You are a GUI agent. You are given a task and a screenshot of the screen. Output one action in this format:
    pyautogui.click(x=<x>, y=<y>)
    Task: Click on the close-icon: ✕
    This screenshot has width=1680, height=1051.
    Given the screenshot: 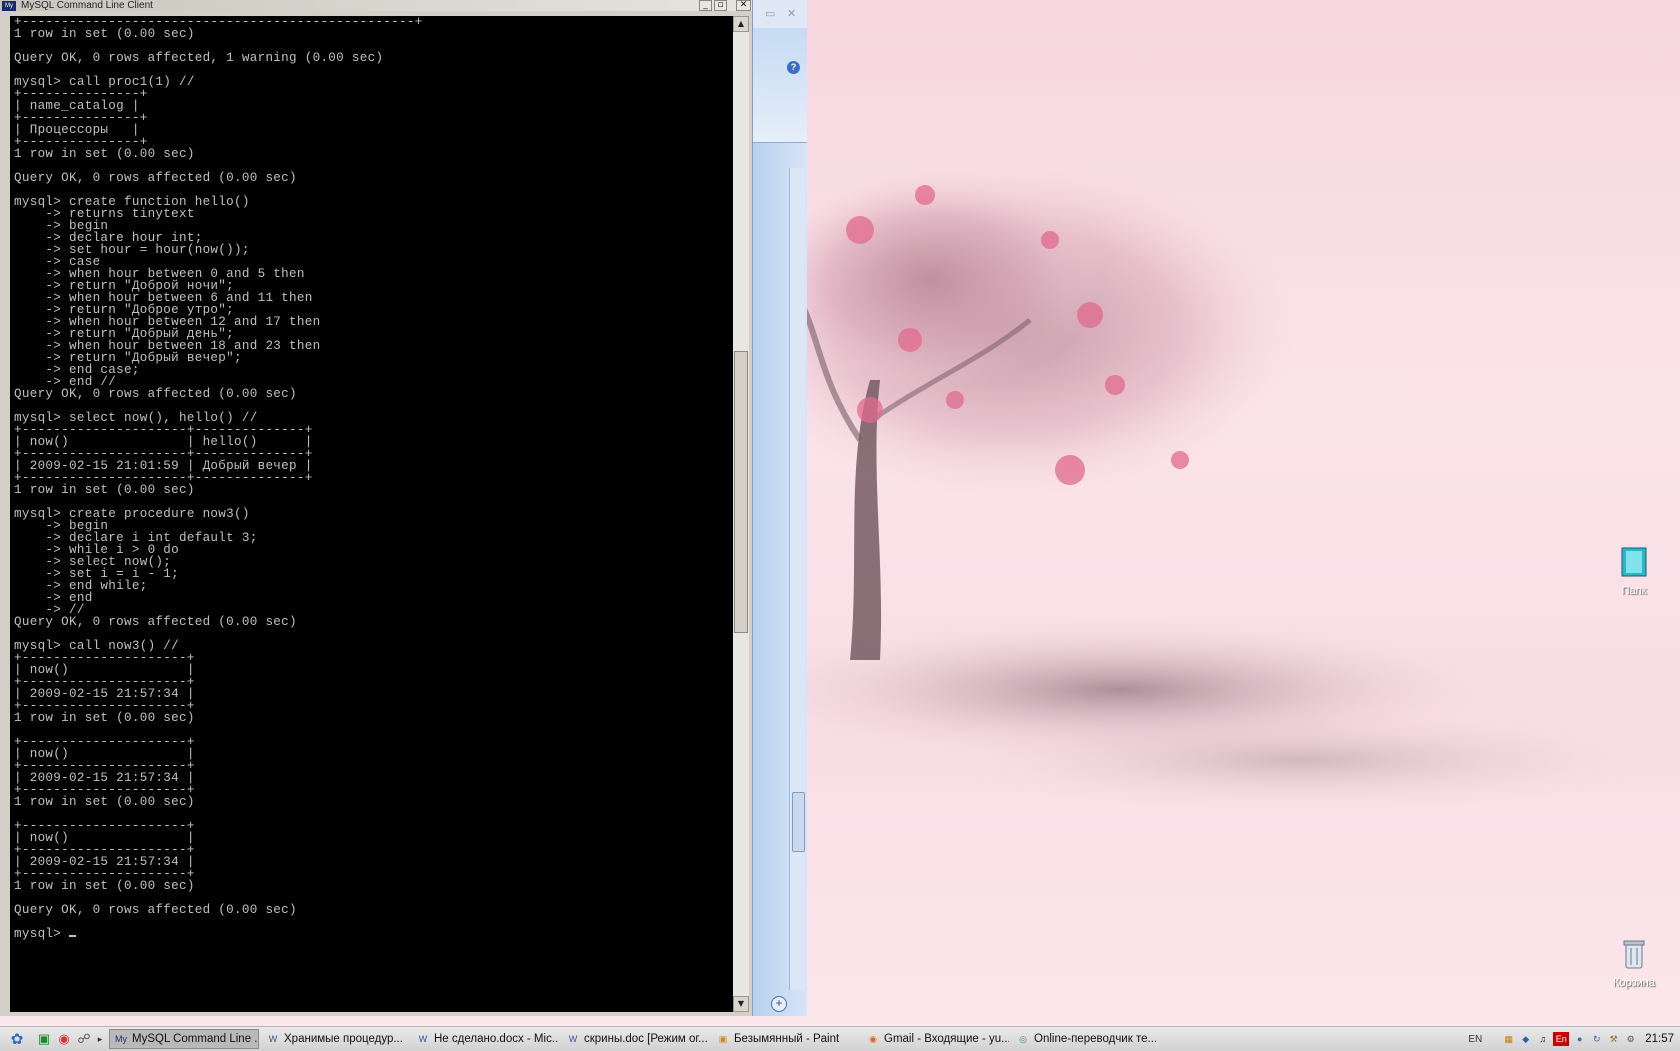 What is the action you would take?
    pyautogui.click(x=791, y=13)
    